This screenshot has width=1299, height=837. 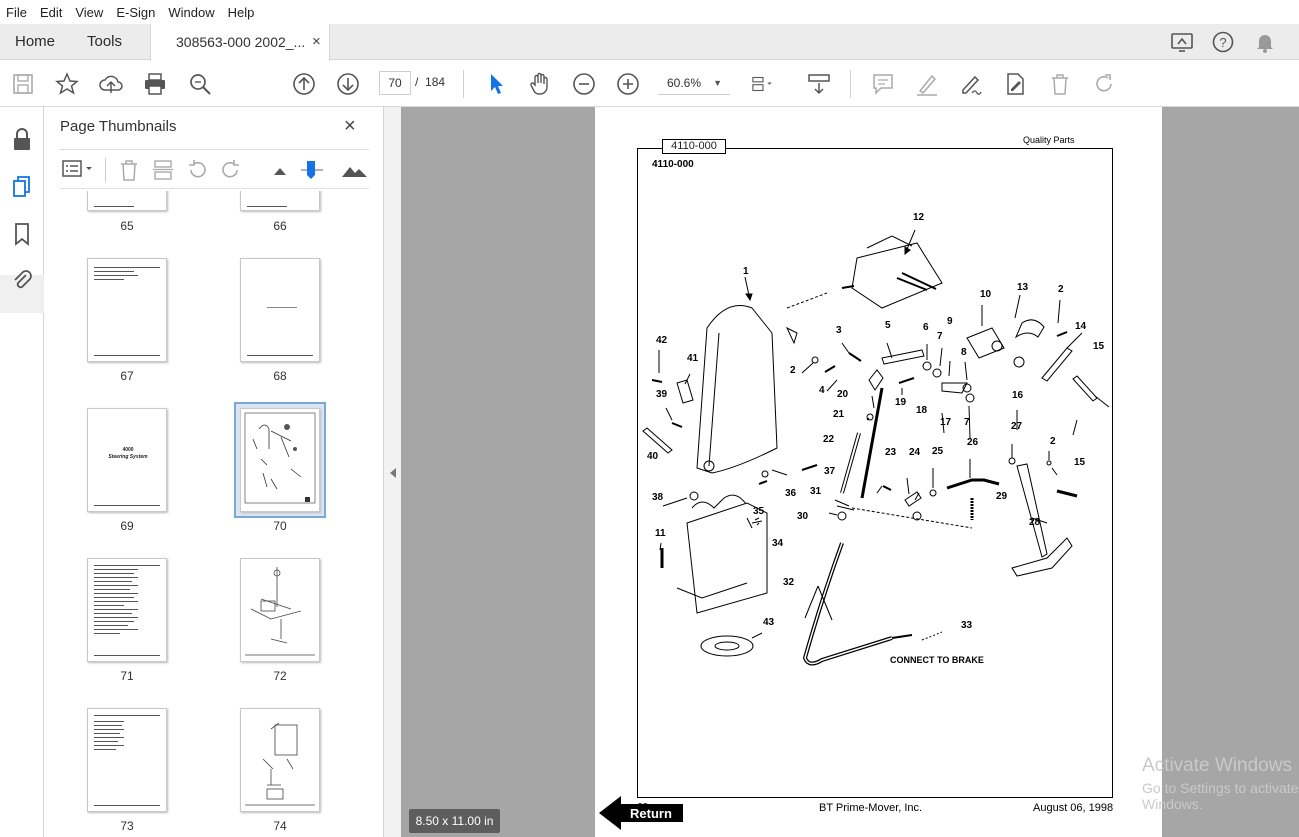 I want to click on scroll-mode-icon, so click(x=819, y=84).